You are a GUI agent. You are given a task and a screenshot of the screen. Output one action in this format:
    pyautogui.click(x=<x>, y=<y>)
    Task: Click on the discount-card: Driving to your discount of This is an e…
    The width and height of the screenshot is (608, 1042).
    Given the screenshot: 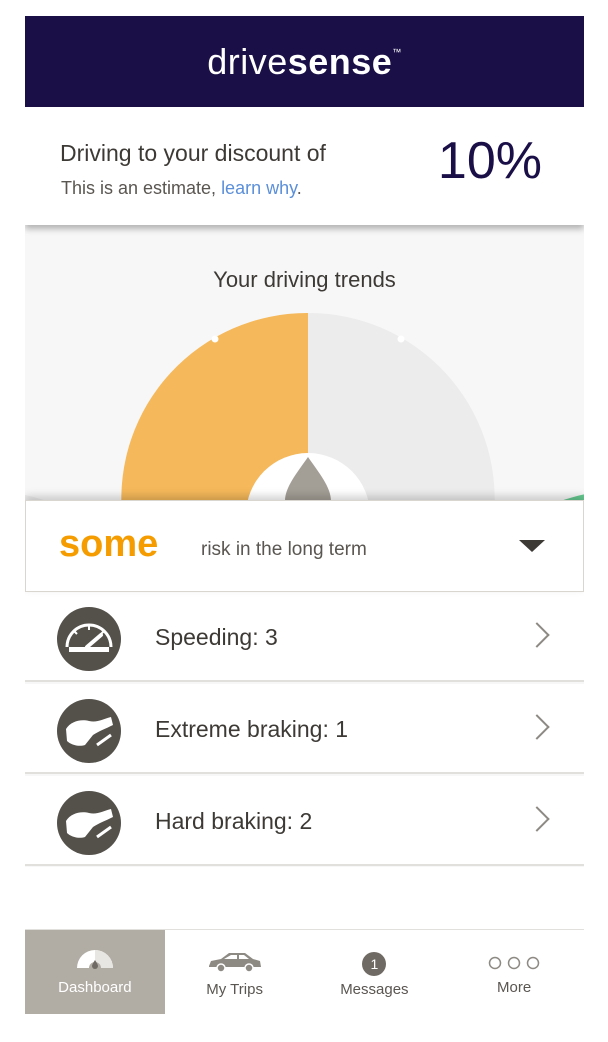 What is the action you would take?
    pyautogui.click(x=304, y=166)
    